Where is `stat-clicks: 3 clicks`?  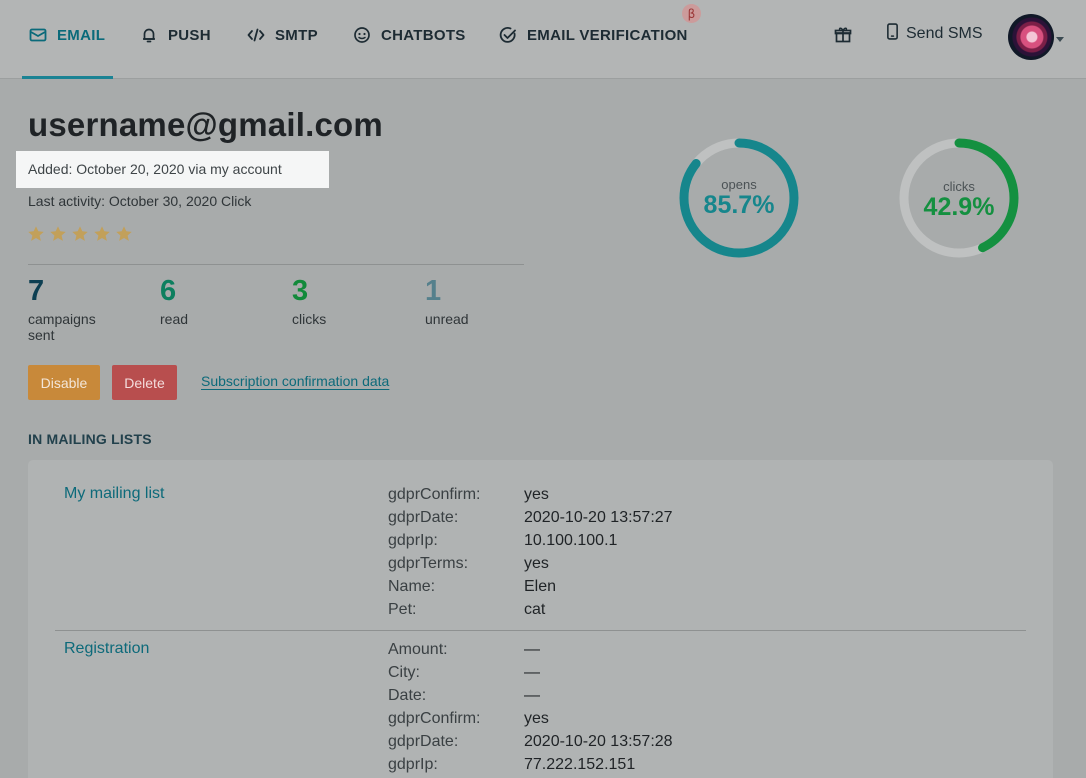 stat-clicks: 3 clicks is located at coordinates (332, 301).